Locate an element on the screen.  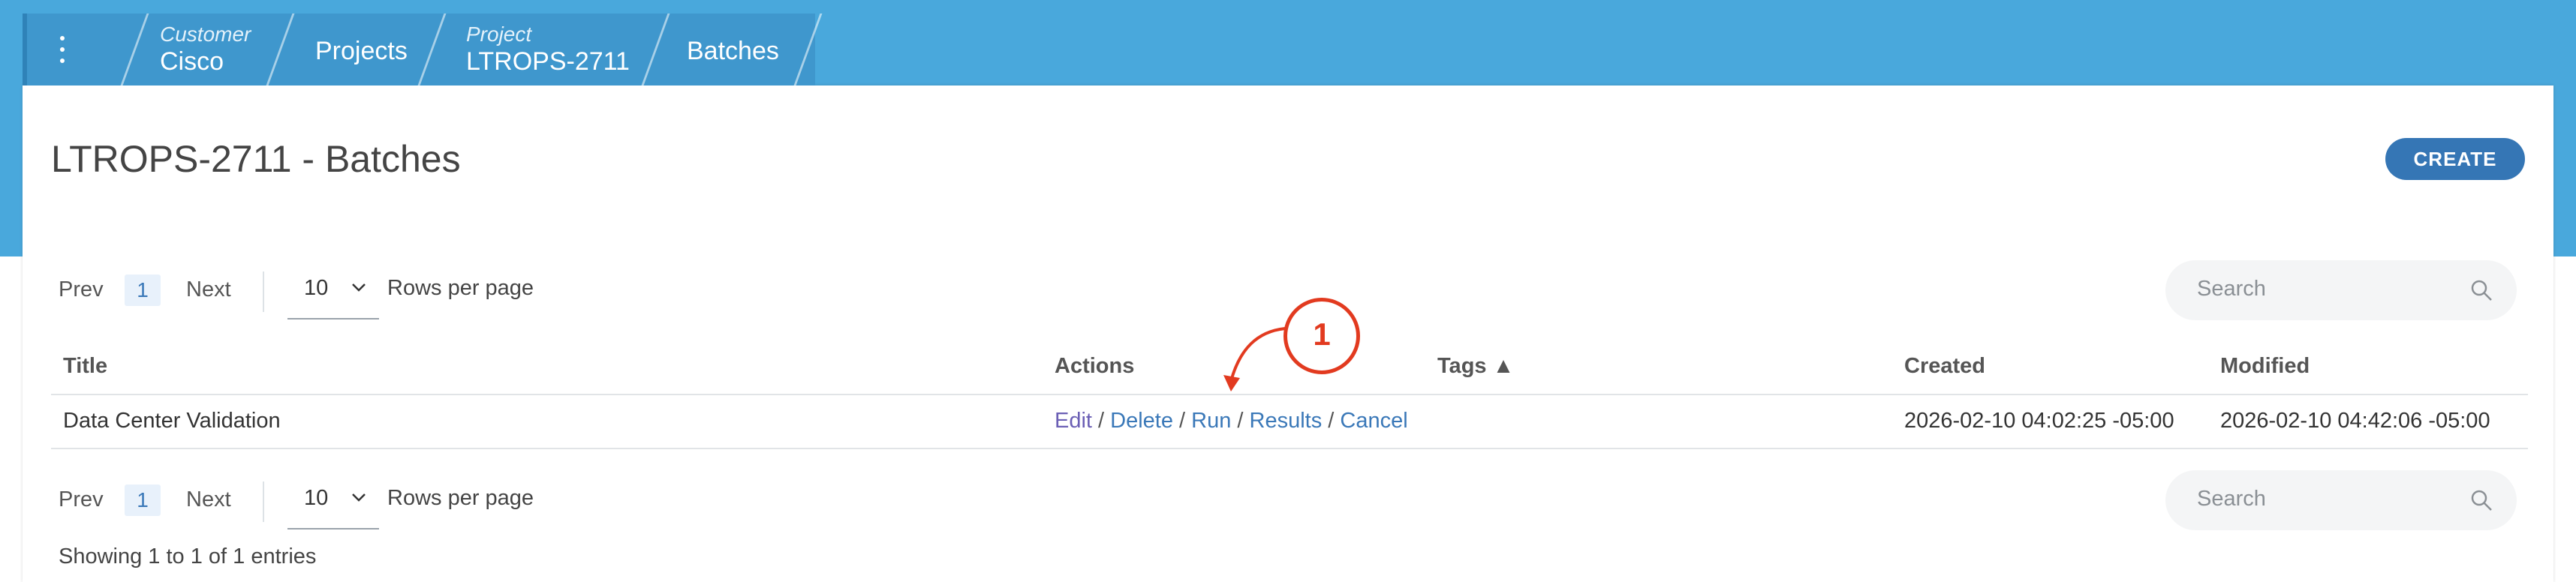
left-gutter is located at coordinates (11, 171).